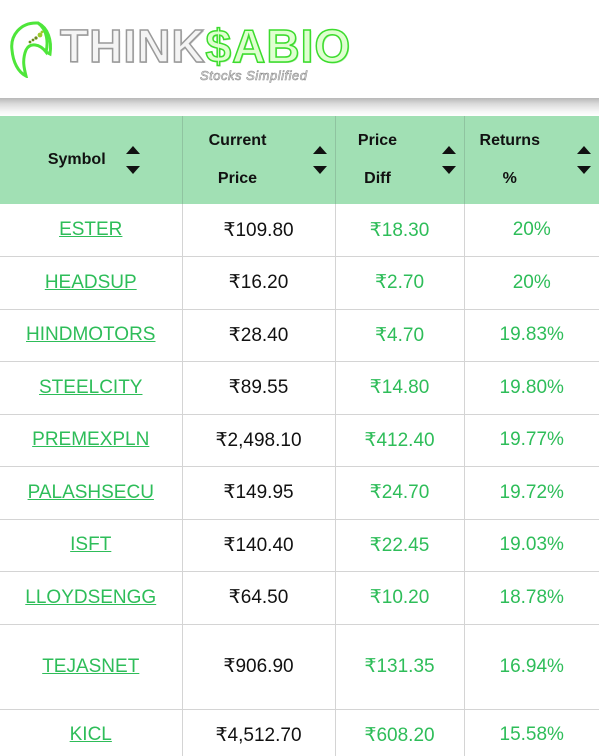 Image resolution: width=599 pixels, height=756 pixels. Describe the element at coordinates (299, 107) in the screenshot. I see `header-shadow-divider` at that location.